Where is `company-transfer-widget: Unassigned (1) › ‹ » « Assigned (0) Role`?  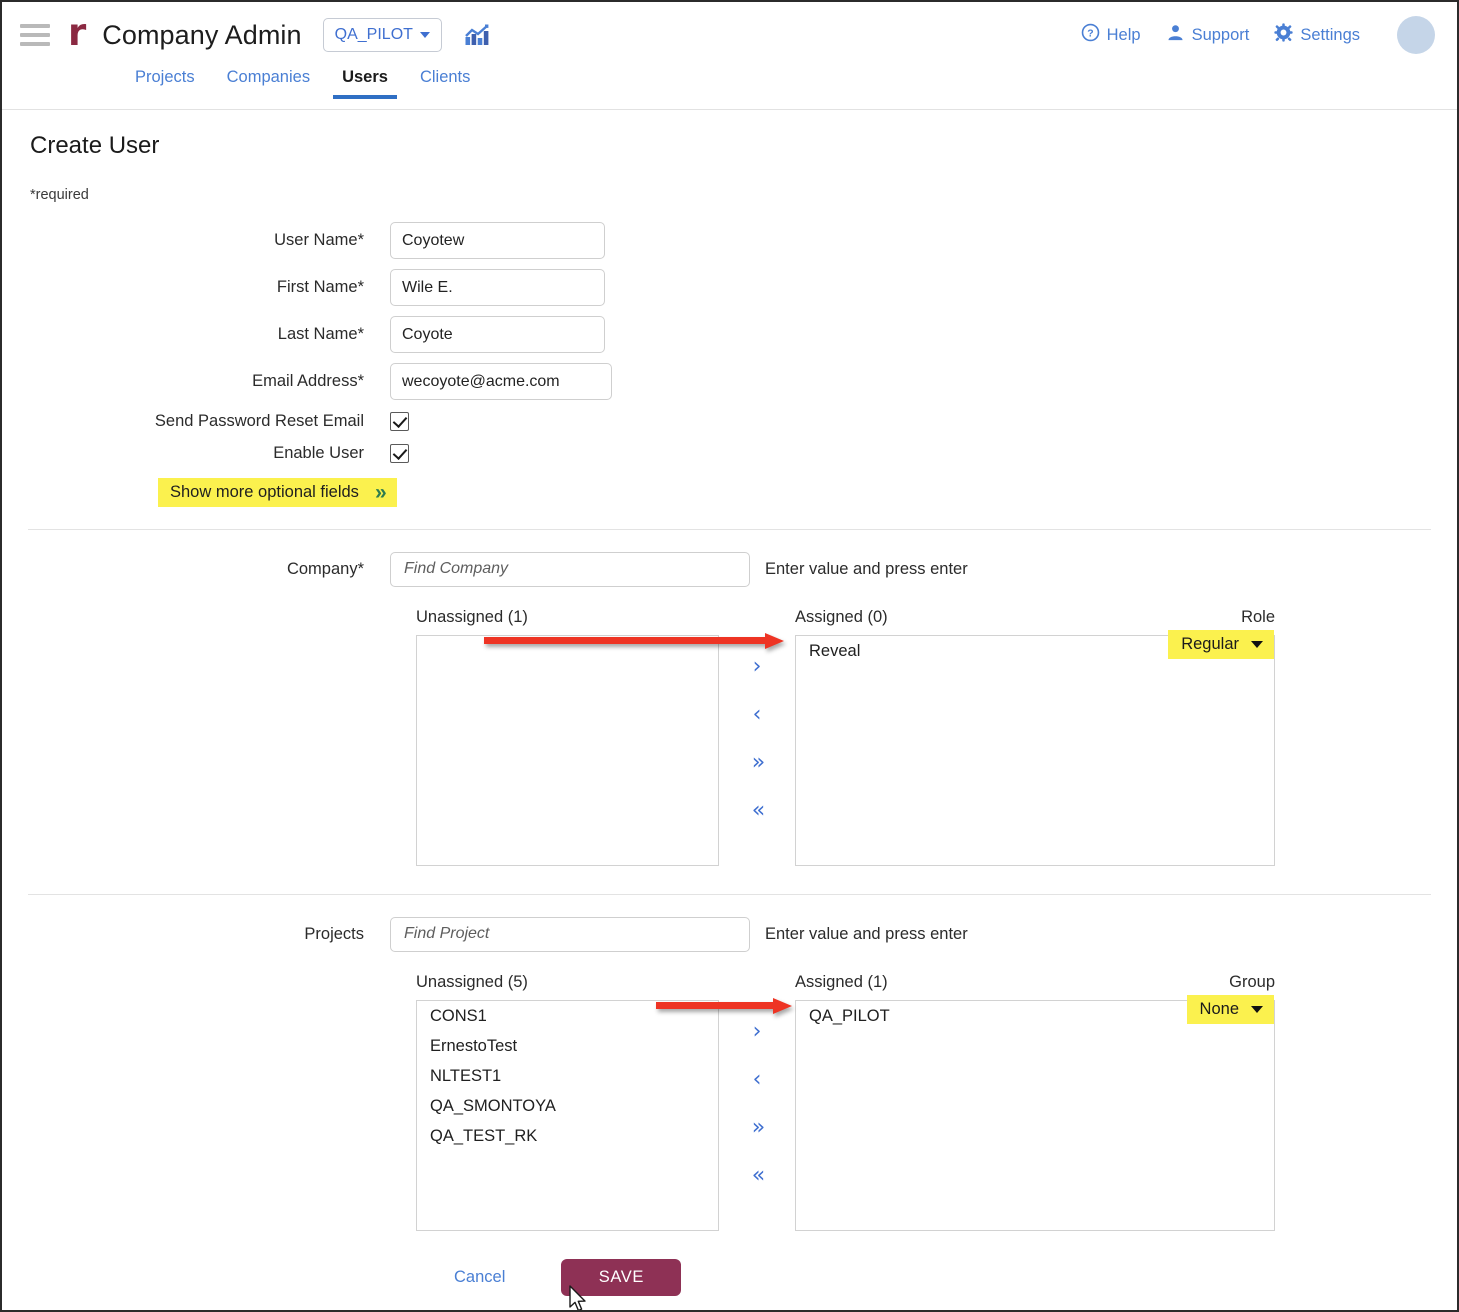 company-transfer-widget: Unassigned (1) › ‹ » « Assigned (0) Role is located at coordinates (923, 736).